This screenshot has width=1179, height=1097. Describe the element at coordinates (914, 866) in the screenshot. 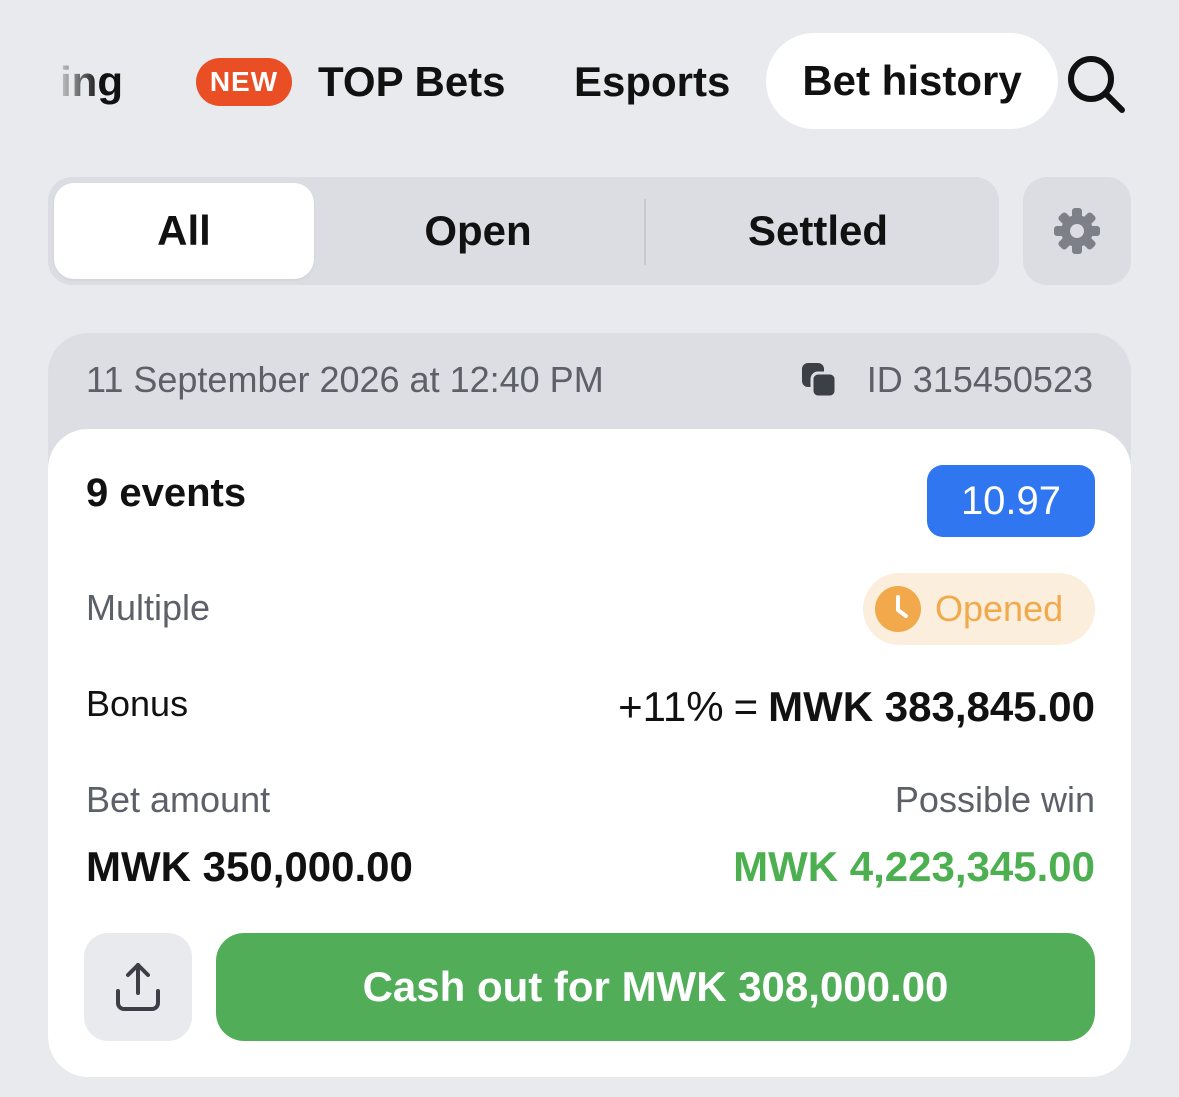

I see `possible-win: MWK 4,223,345.00` at that location.